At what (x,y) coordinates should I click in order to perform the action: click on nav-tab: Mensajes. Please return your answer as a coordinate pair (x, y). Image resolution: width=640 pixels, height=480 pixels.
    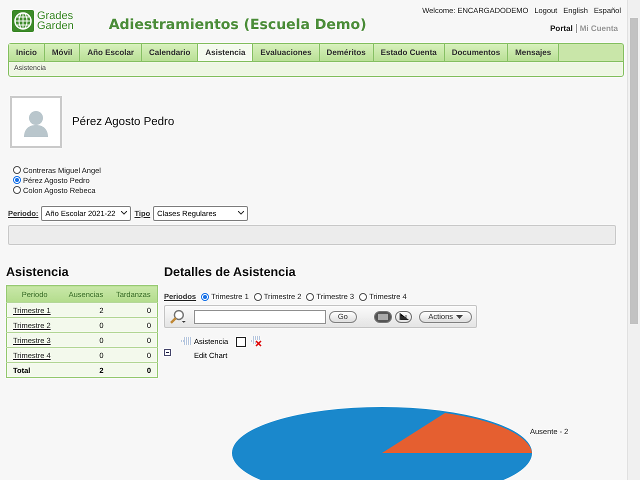
    Looking at the image, I should click on (534, 53).